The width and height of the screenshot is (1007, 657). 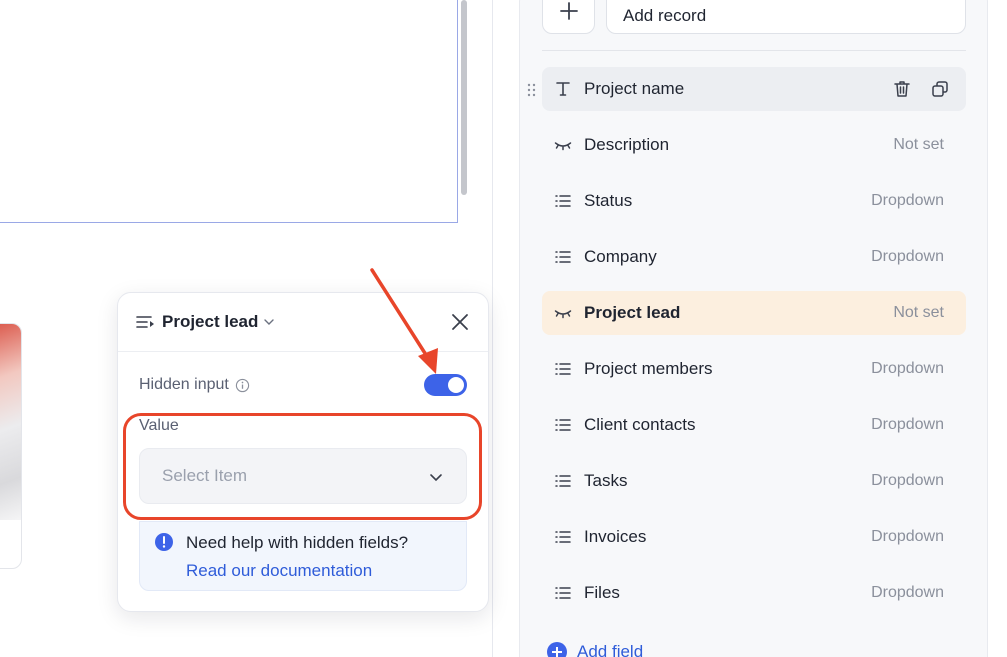 I want to click on add-record-plus-button, so click(x=568, y=17).